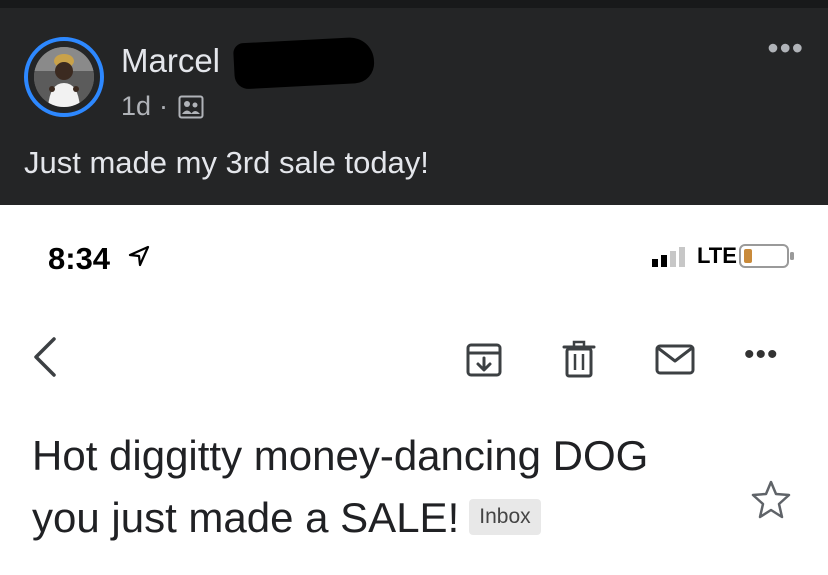 The width and height of the screenshot is (828, 575). What do you see at coordinates (170, 61) in the screenshot?
I see `post-author-name: Marcel` at bounding box center [170, 61].